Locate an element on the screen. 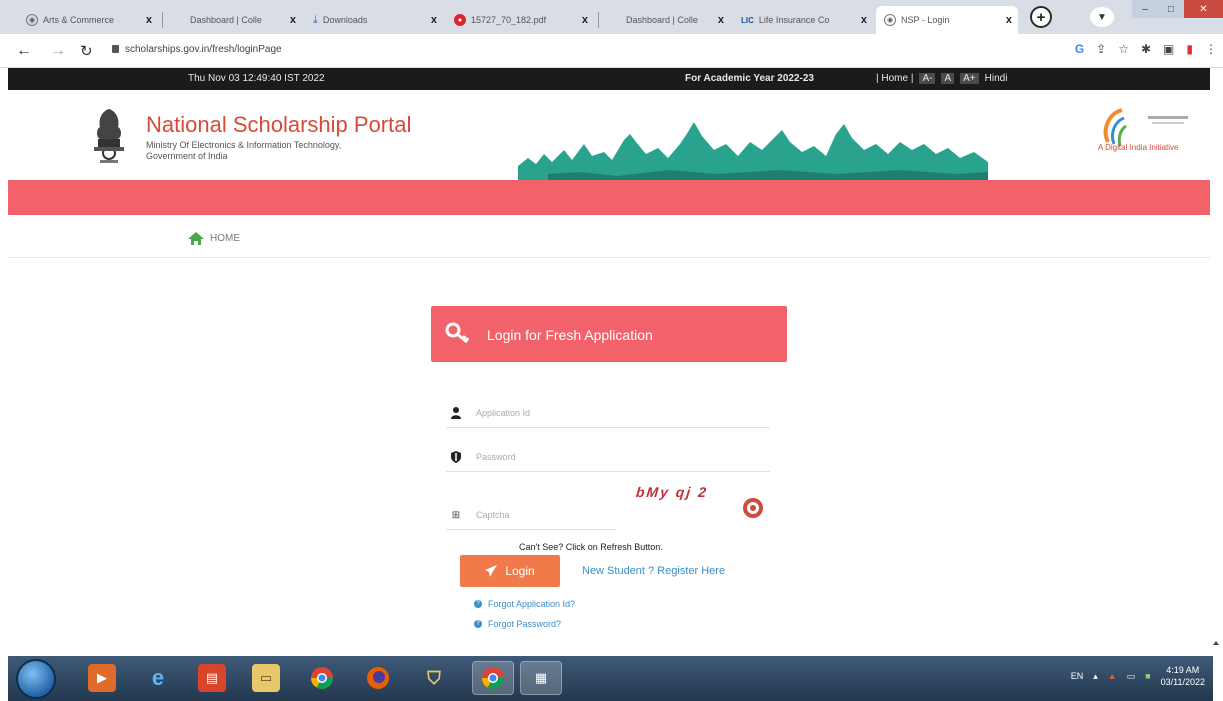 The height and width of the screenshot is (701, 1223). extensions-icon: ✱ is located at coordinates (1146, 49).